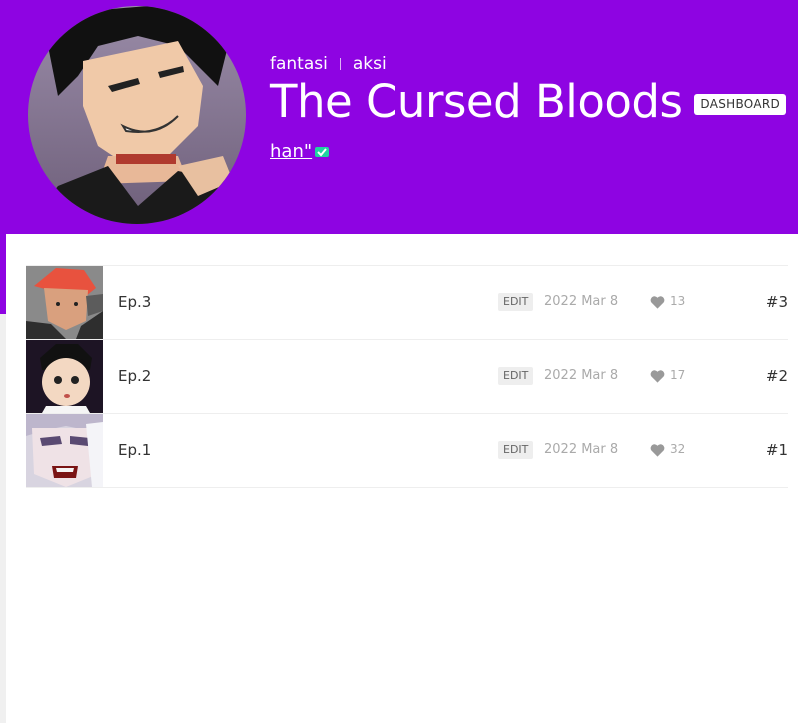 Image resolution: width=798 pixels, height=723 pixels. I want to click on verified-check-icon, so click(322, 151).